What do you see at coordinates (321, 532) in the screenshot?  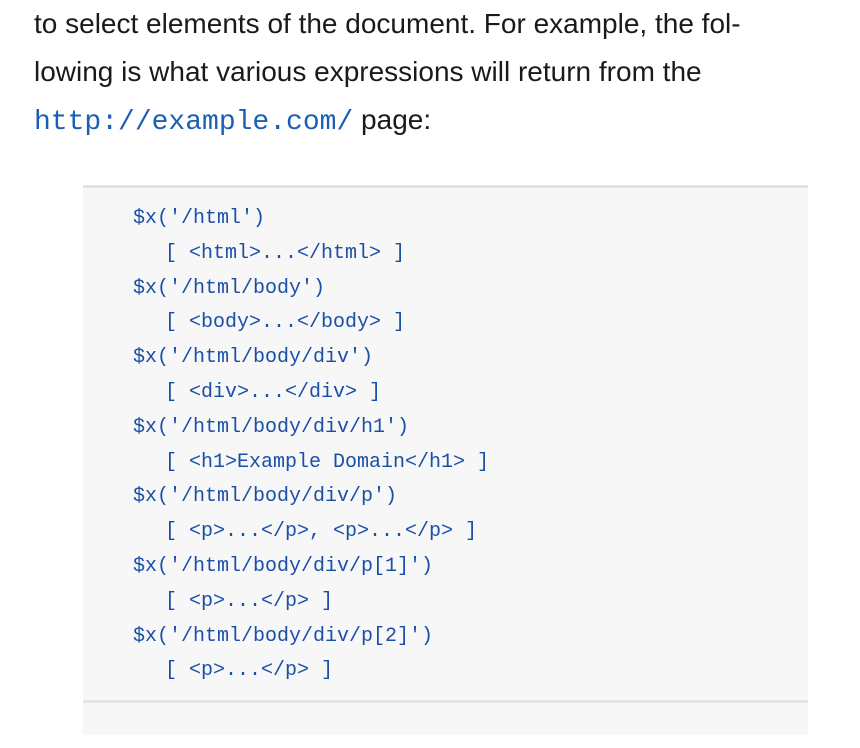 I see `code-result-line: [ <p>...</p>, <p>...</p> ]` at bounding box center [321, 532].